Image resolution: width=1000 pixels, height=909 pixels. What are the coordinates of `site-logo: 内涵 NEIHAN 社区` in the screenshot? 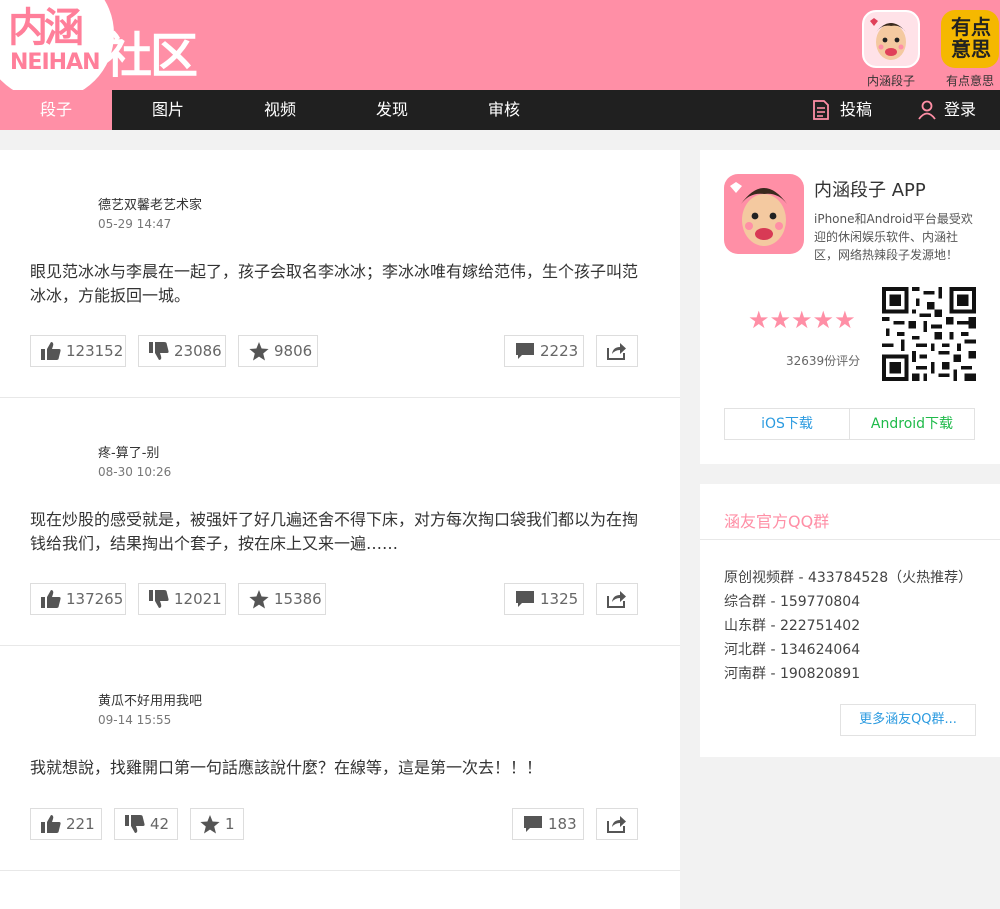 It's located at (105, 50).